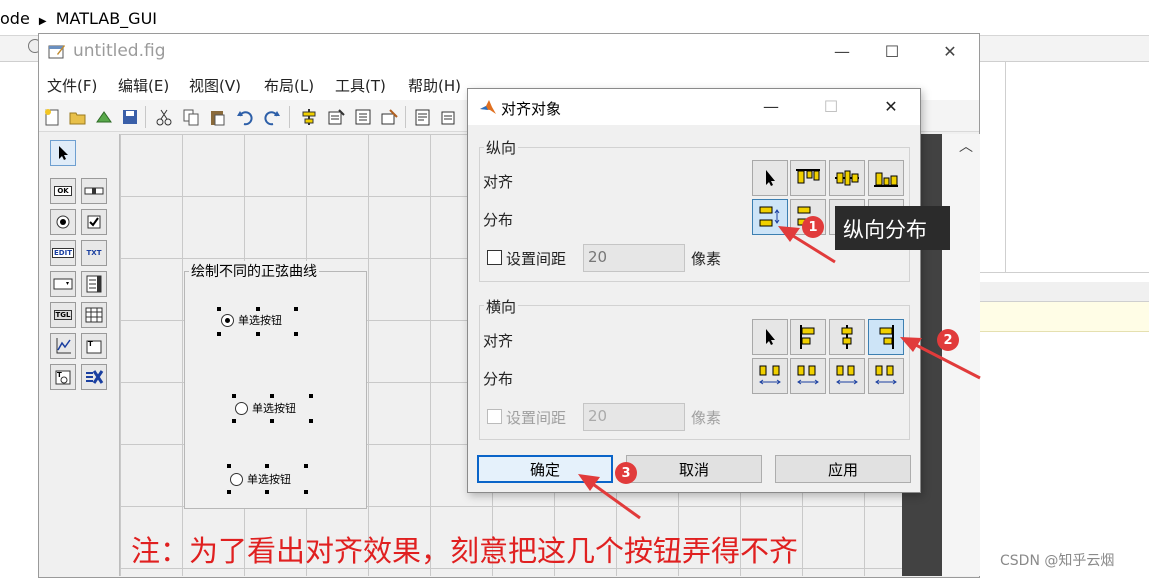 The height and width of the screenshot is (578, 1149). Describe the element at coordinates (531, 109) in the screenshot. I see `dialog-title: 对齐对象` at that location.